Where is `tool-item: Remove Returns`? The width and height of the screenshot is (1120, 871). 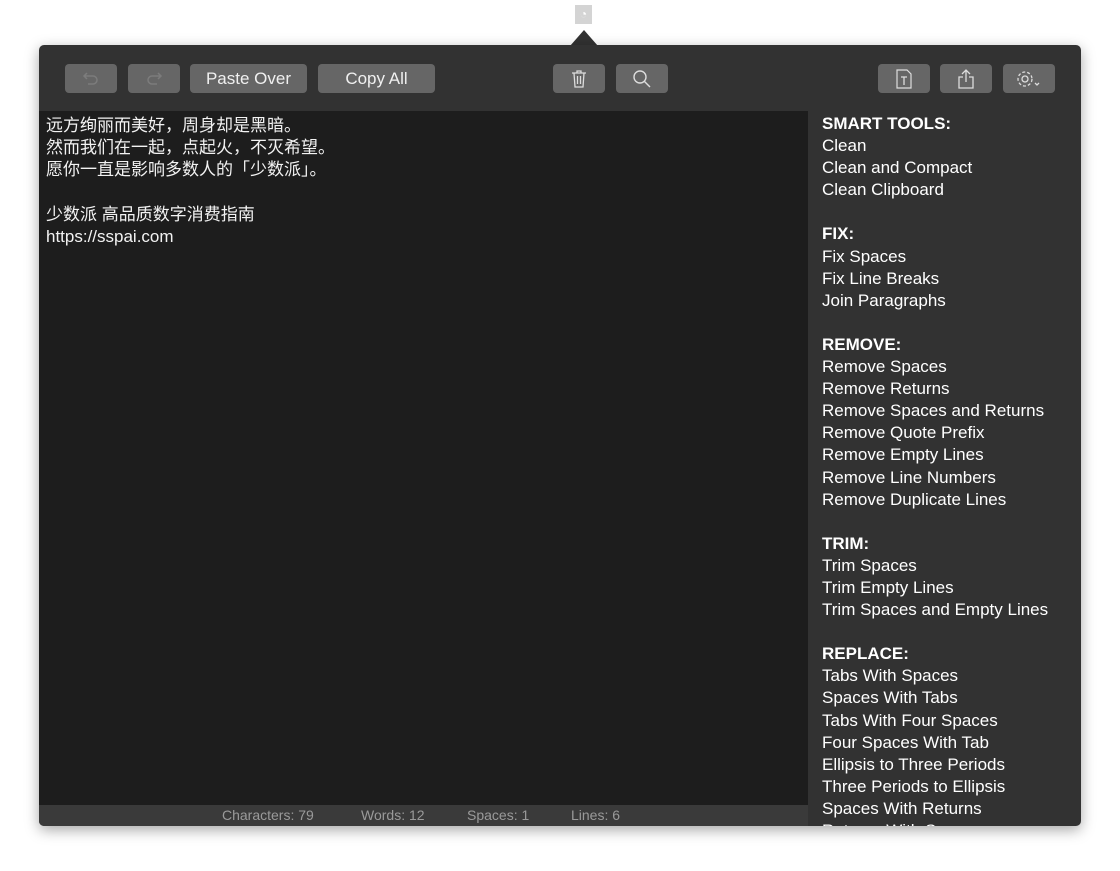
tool-item: Remove Returns is located at coordinates (949, 389).